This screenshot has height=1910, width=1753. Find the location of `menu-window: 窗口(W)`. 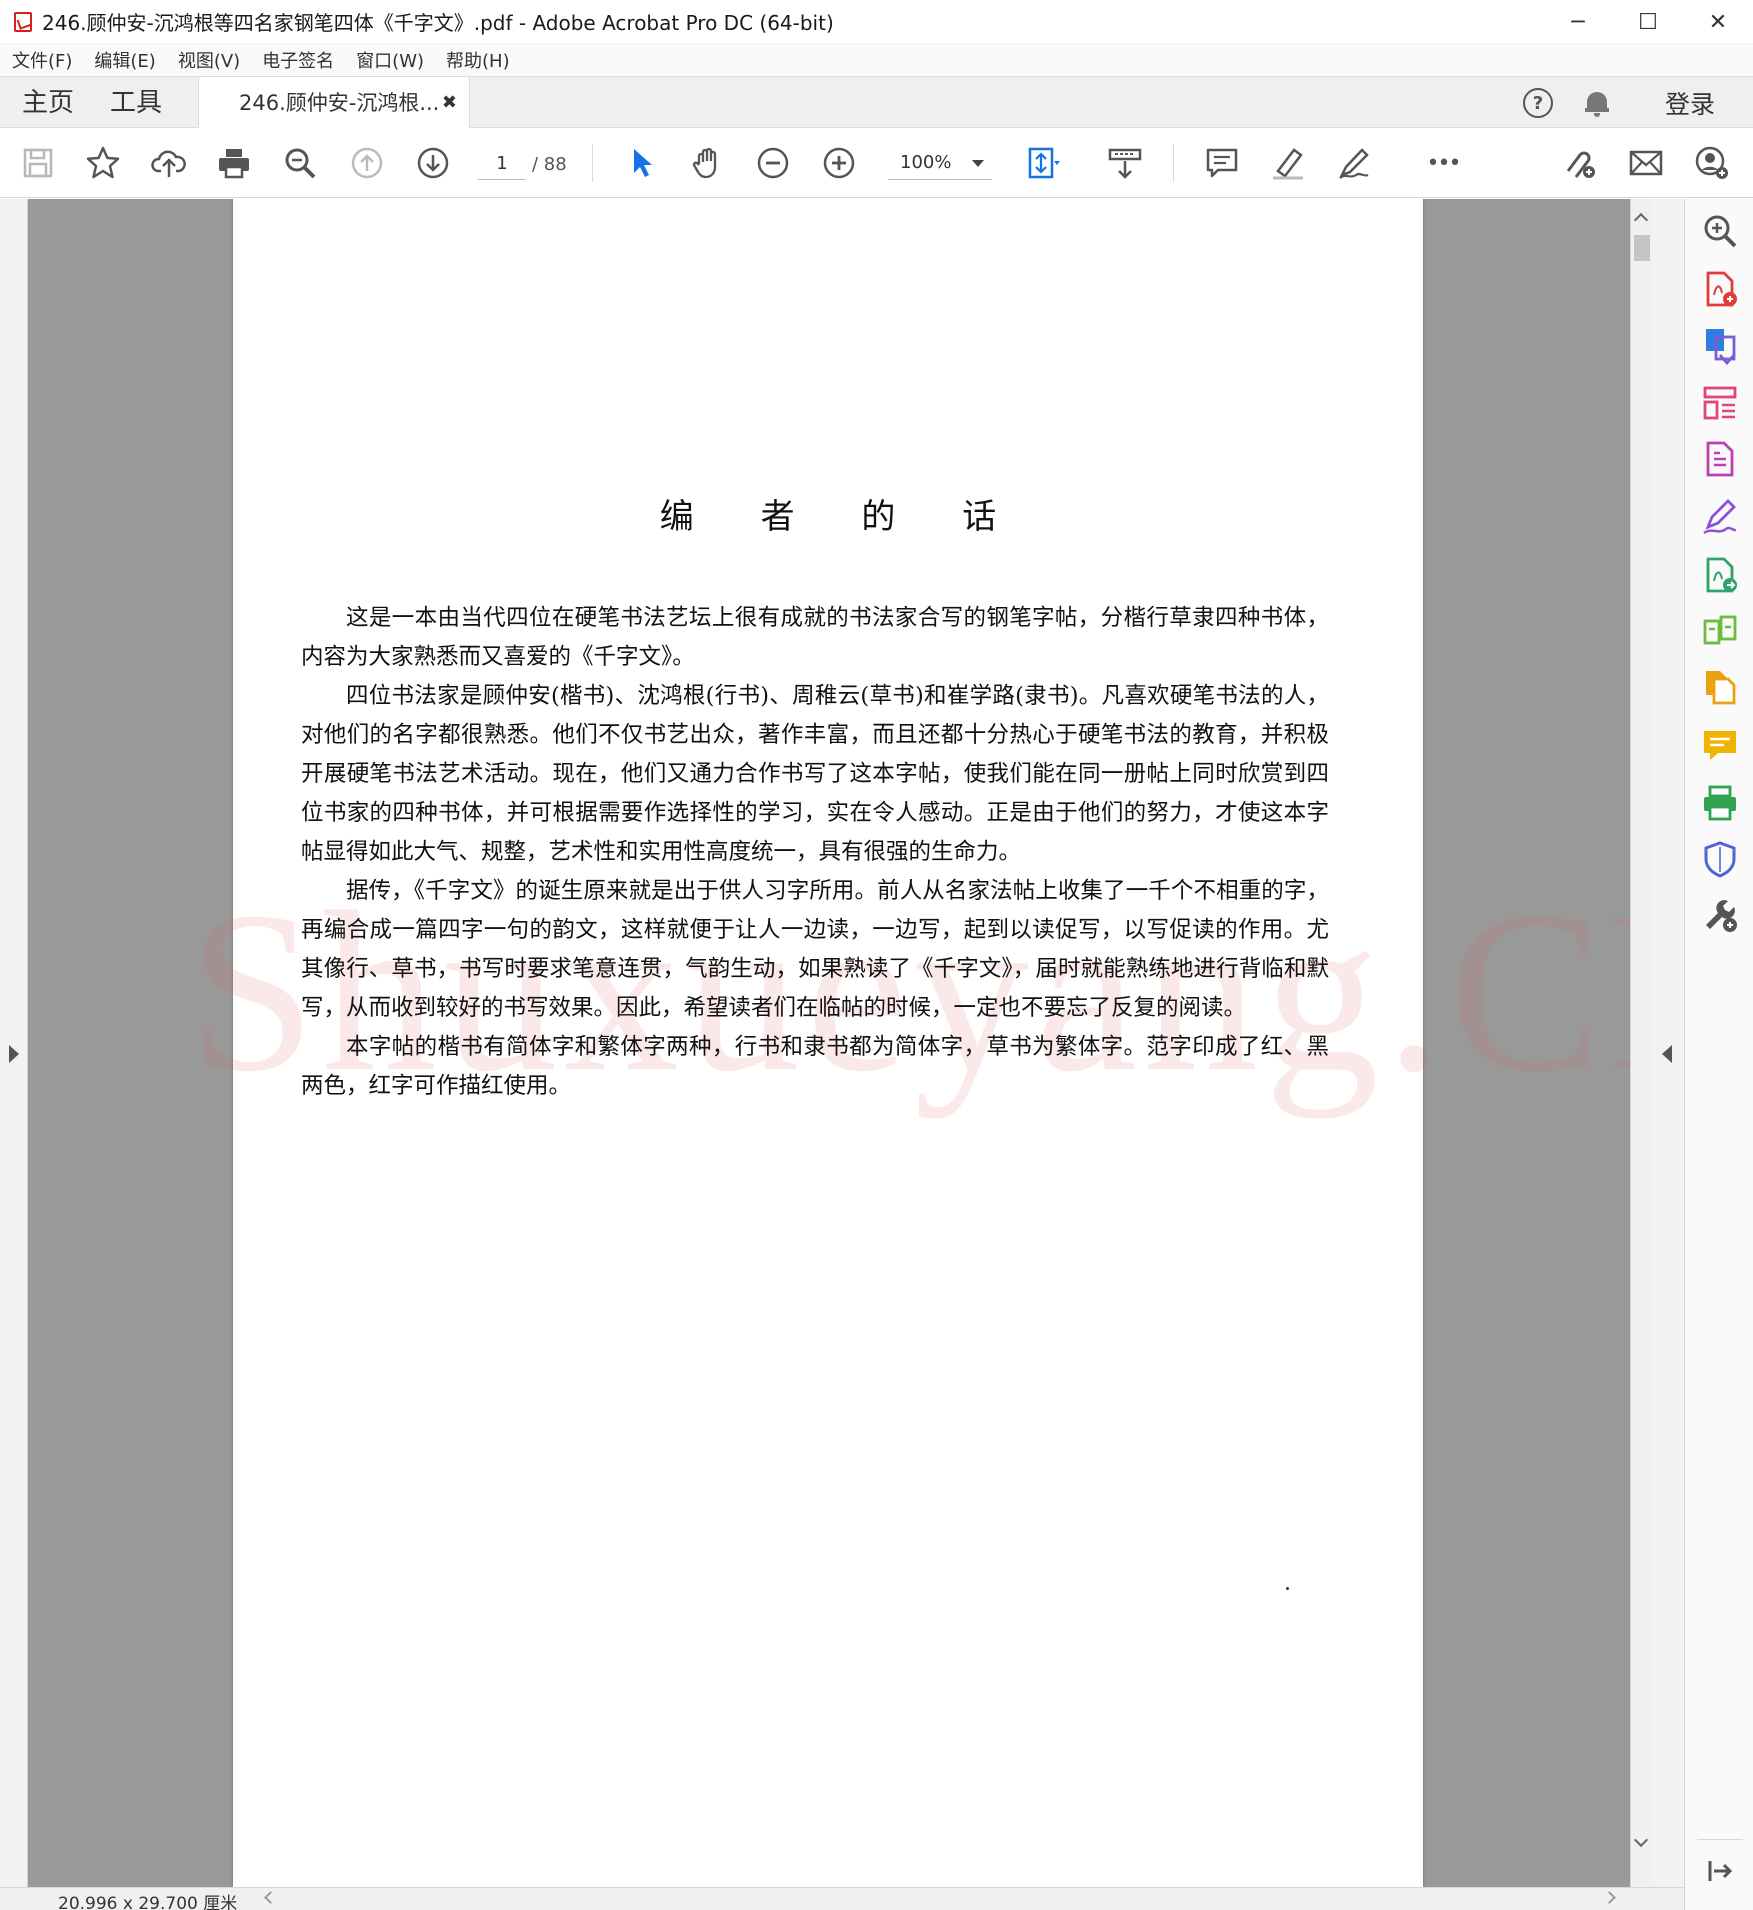

menu-window: 窗口(W) is located at coordinates (390, 60).